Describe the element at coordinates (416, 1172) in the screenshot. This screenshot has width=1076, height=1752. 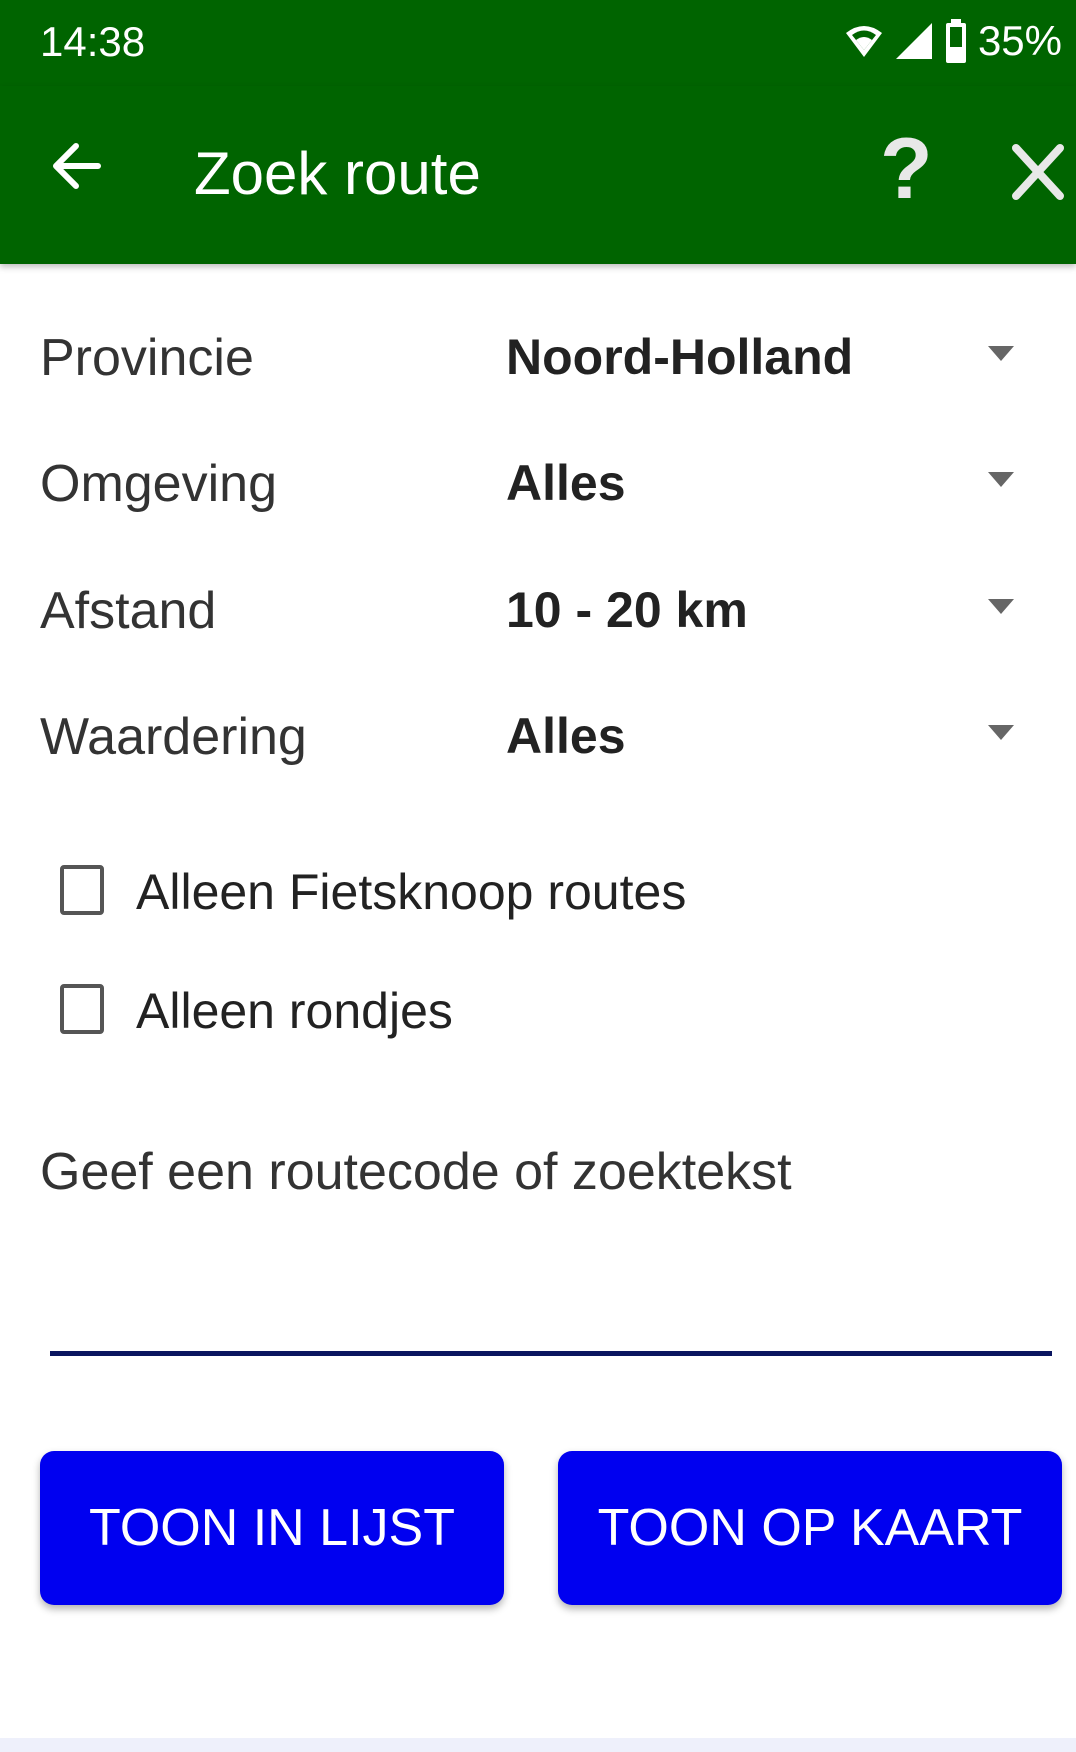
I see `search-label: Geef een routecode of zoektekst` at that location.